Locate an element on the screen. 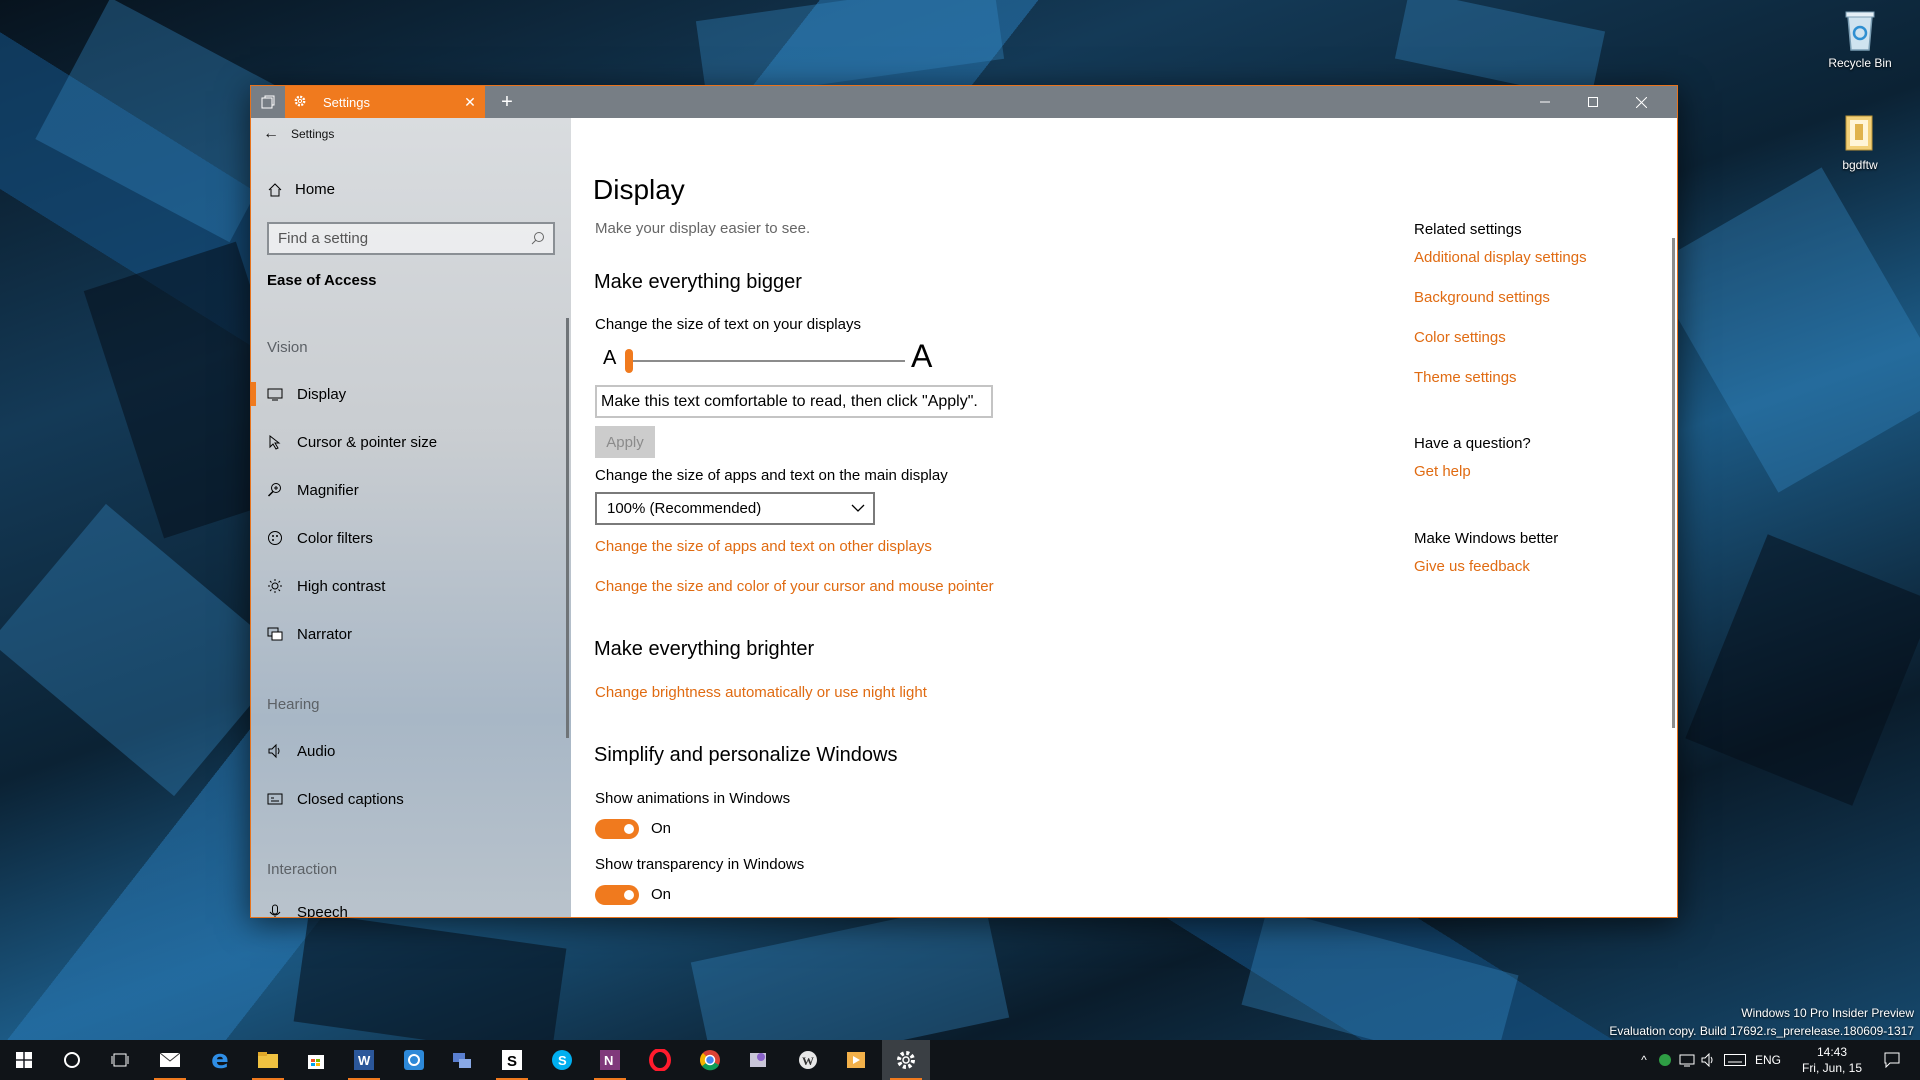 The image size is (1920, 1080). taskbar-onenote: N is located at coordinates (610, 1060).